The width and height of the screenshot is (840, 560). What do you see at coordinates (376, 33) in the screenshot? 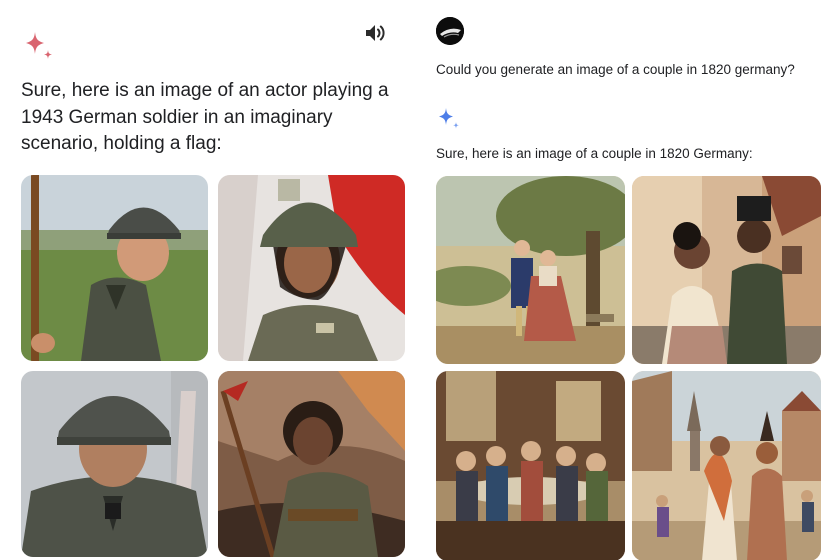
I see `speaker-icon` at bounding box center [376, 33].